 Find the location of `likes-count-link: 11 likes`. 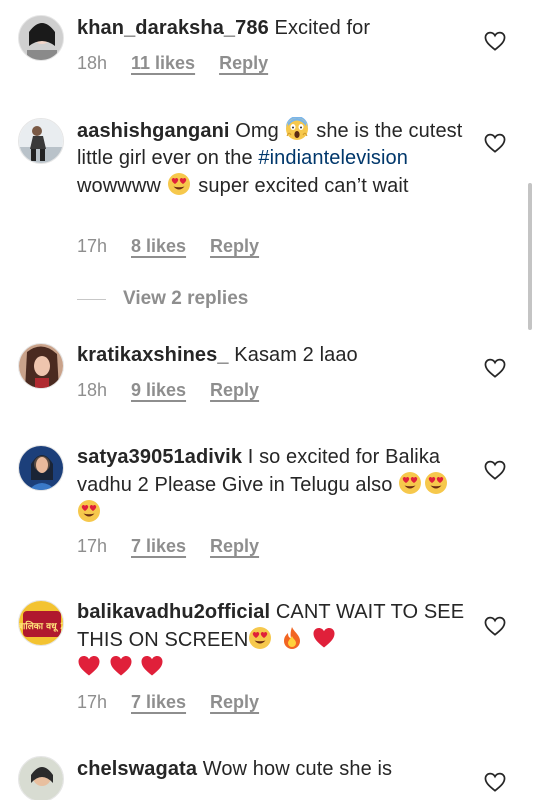

likes-count-link: 11 likes is located at coordinates (163, 63).